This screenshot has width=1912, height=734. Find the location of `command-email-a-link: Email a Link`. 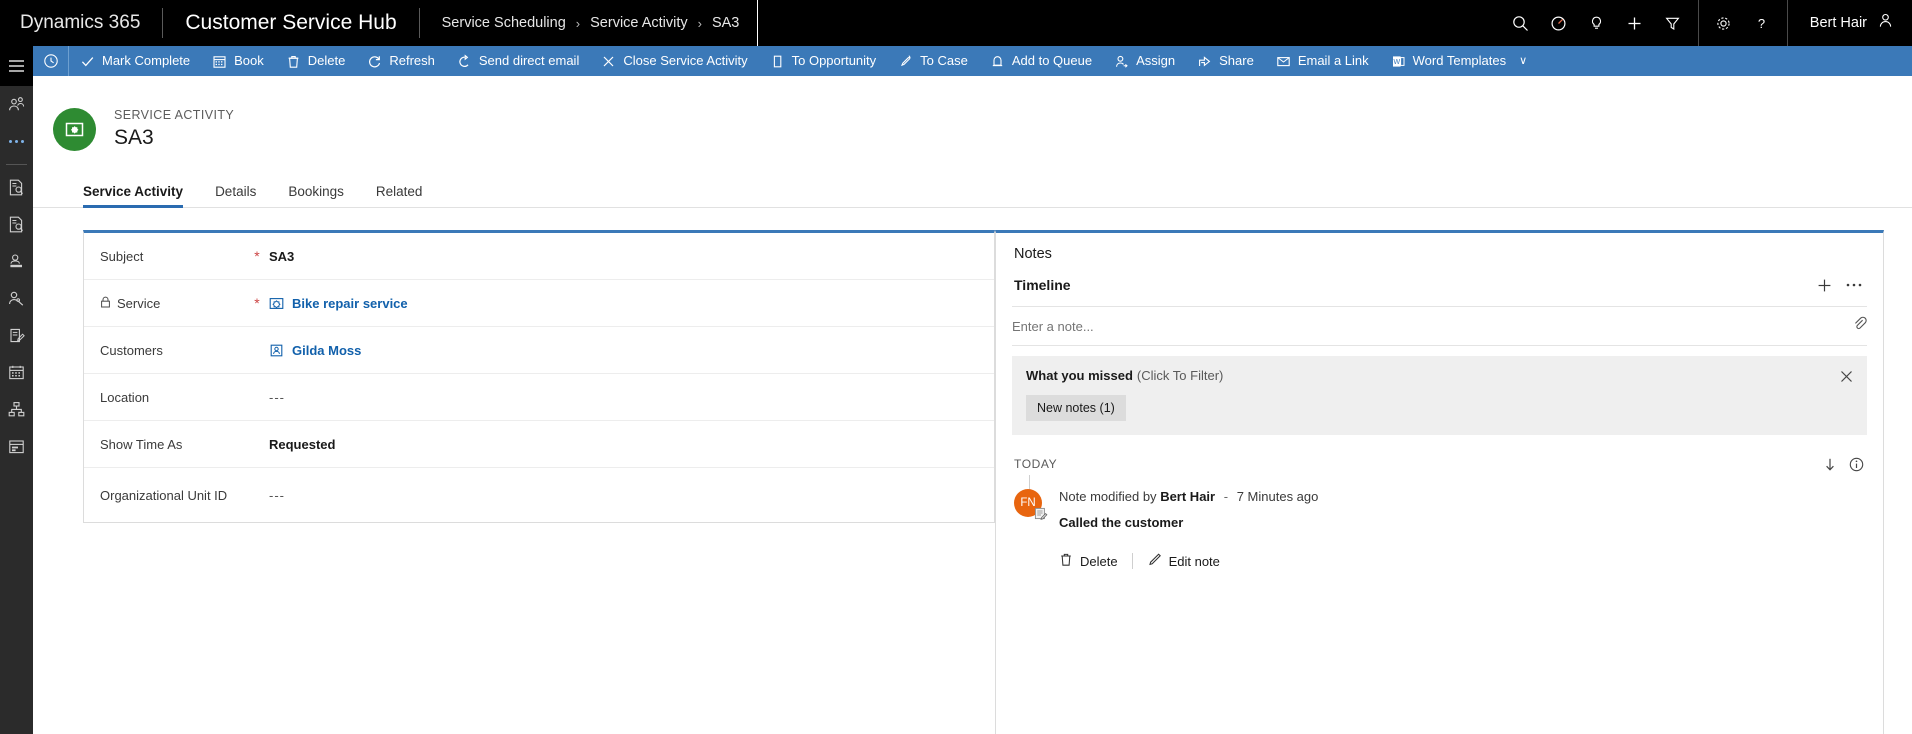

command-email-a-link: Email a Link is located at coordinates (1322, 61).